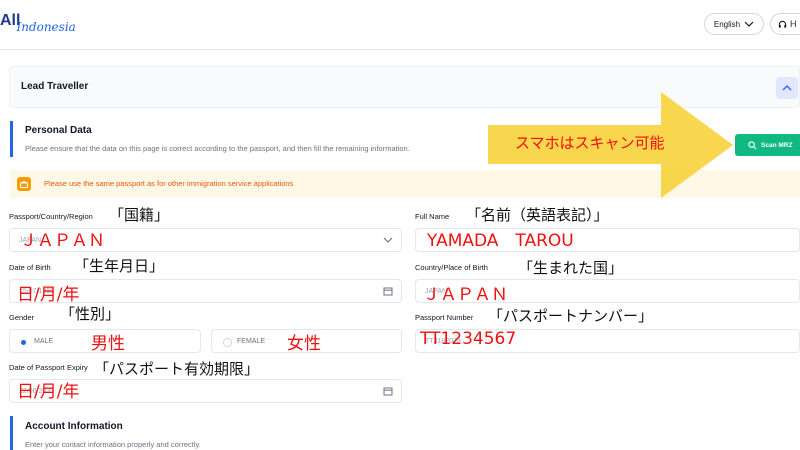  Describe the element at coordinates (48, 367) in the screenshot. I see `expiry-label: Date of Passport Expiry` at that location.